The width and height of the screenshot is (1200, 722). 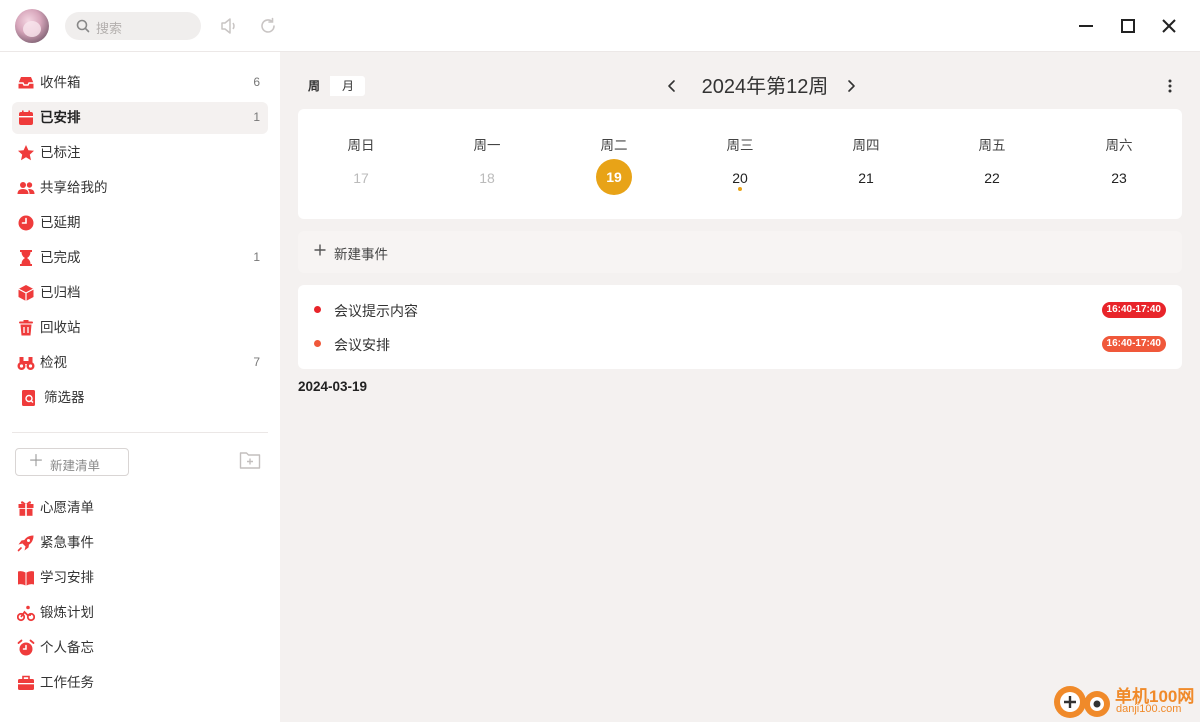 I want to click on view-switcher: 周 月, so click(x=331, y=86).